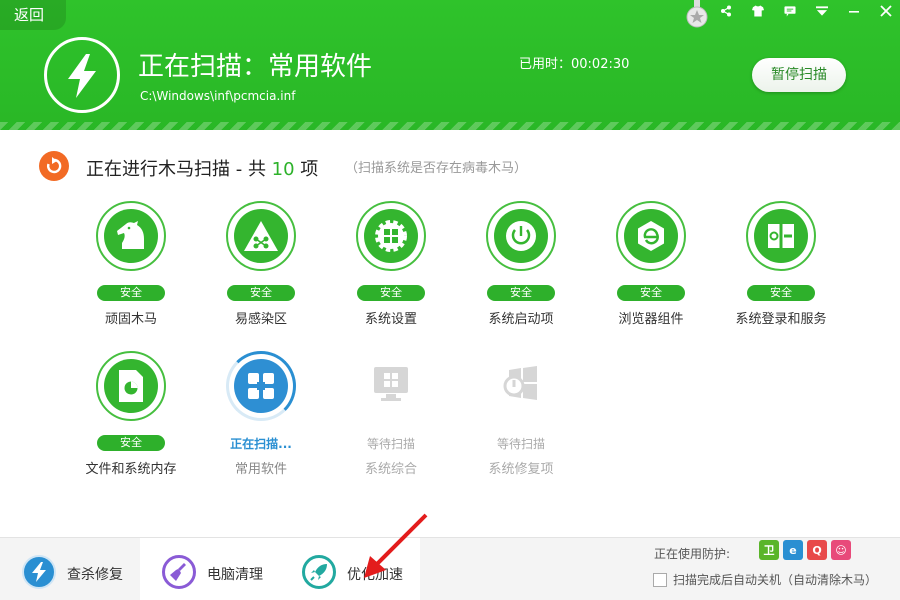 The height and width of the screenshot is (600, 900). Describe the element at coordinates (692, 554) in the screenshot. I see `protection-label: 正在使用防护:` at that location.